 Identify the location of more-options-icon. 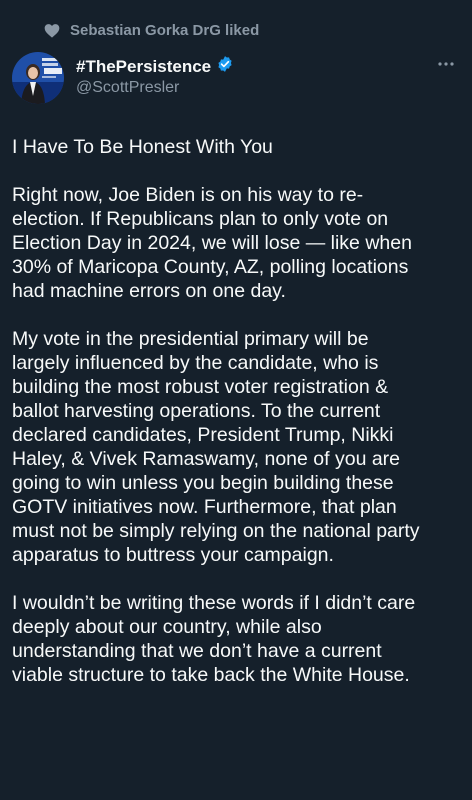
(446, 64).